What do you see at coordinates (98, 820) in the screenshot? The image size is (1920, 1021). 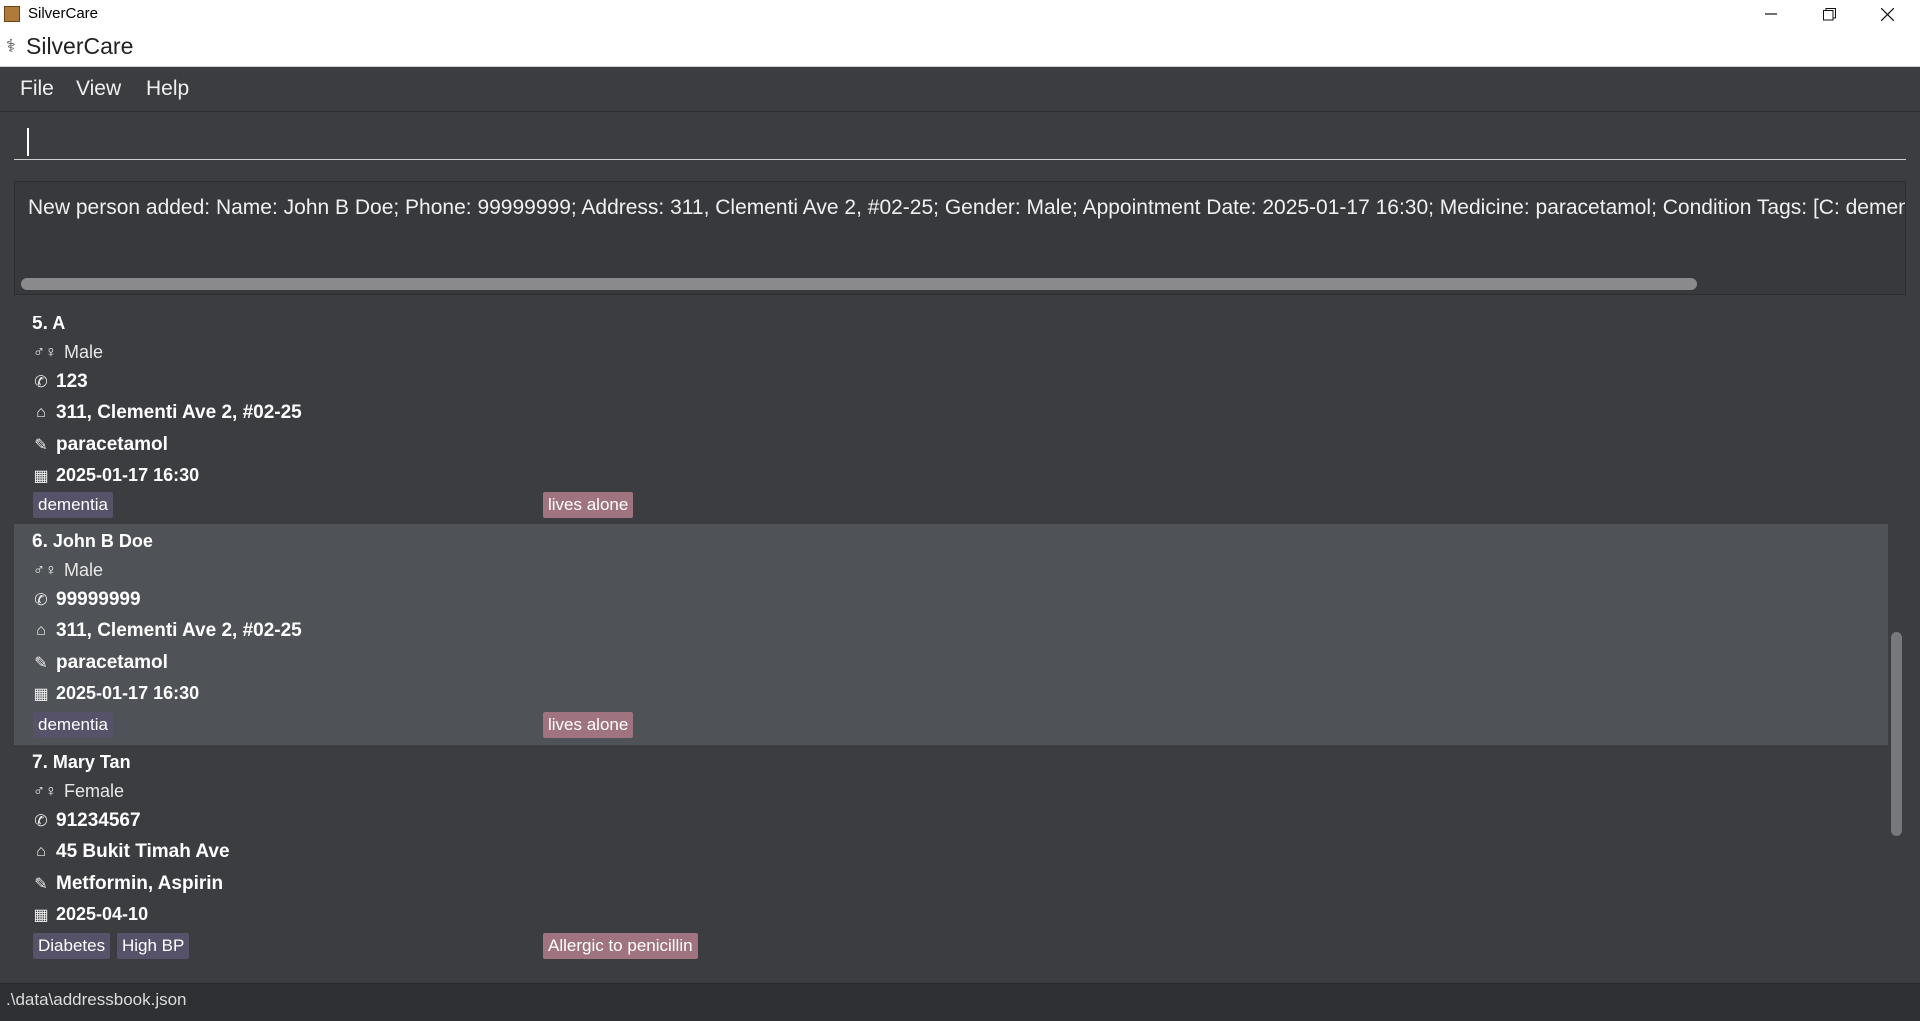 I see `person-phone: 91234567` at bounding box center [98, 820].